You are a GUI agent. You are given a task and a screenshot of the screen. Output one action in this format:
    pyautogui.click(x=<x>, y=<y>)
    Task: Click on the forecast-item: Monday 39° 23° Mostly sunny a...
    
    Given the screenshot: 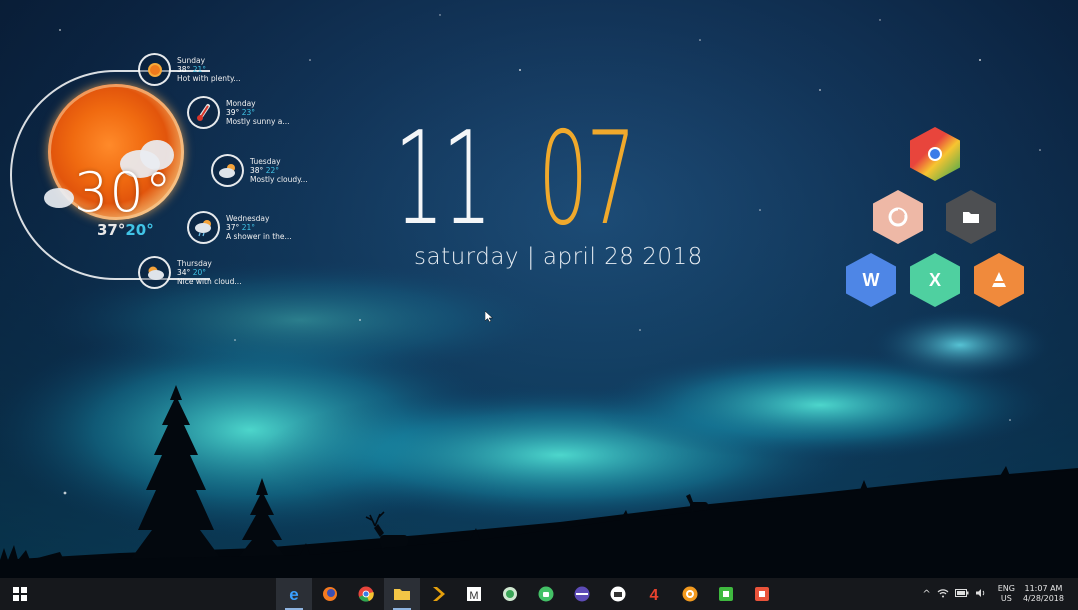 What is the action you would take?
    pyautogui.click(x=238, y=112)
    